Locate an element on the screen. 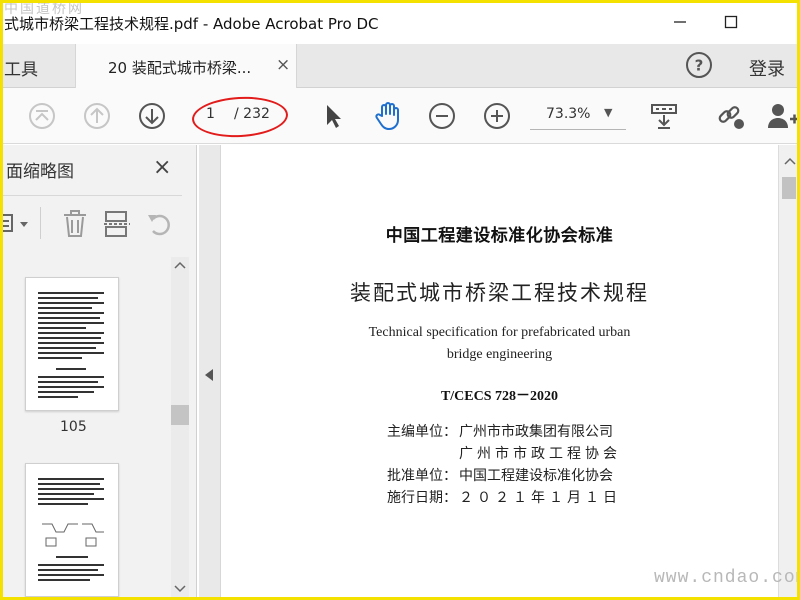 Image resolution: width=800 pixels, height=600 pixels. zoom-dropdown-caret: ▼ is located at coordinates (608, 112).